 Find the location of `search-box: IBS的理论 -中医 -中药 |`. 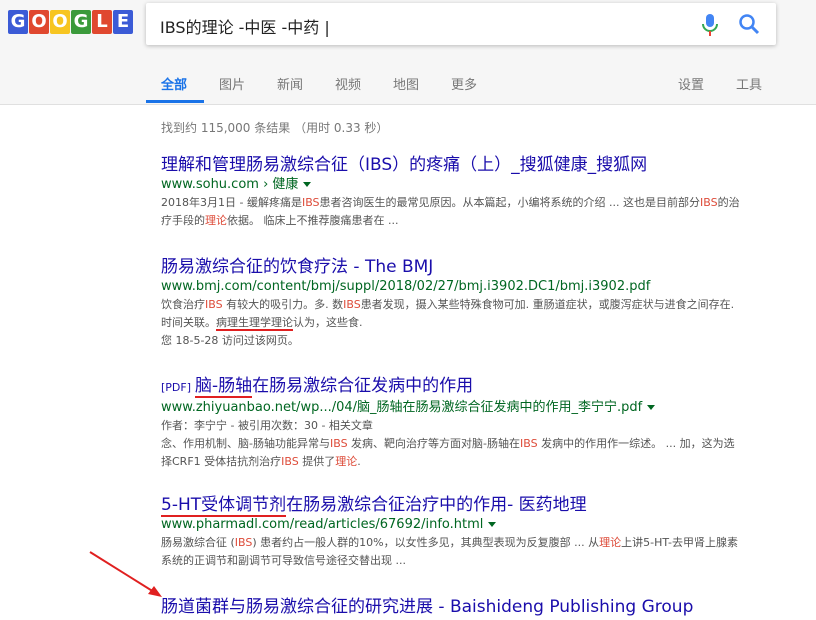

search-box: IBS的理论 -中医 -中药 | is located at coordinates (461, 24).